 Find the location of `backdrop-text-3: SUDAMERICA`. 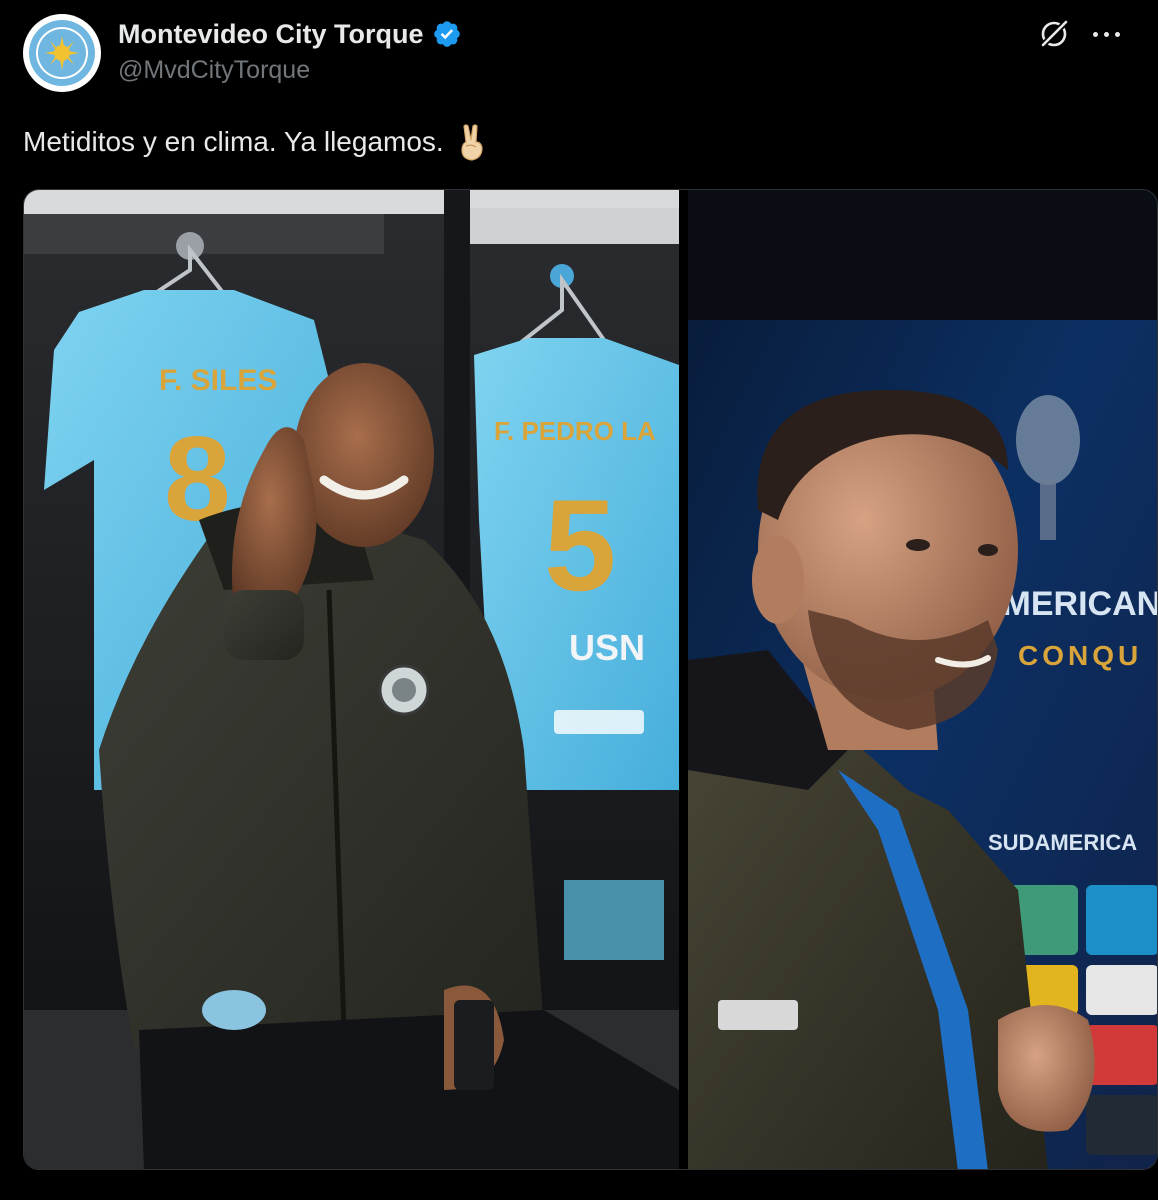

backdrop-text-3: SUDAMERICA is located at coordinates (1062, 842).